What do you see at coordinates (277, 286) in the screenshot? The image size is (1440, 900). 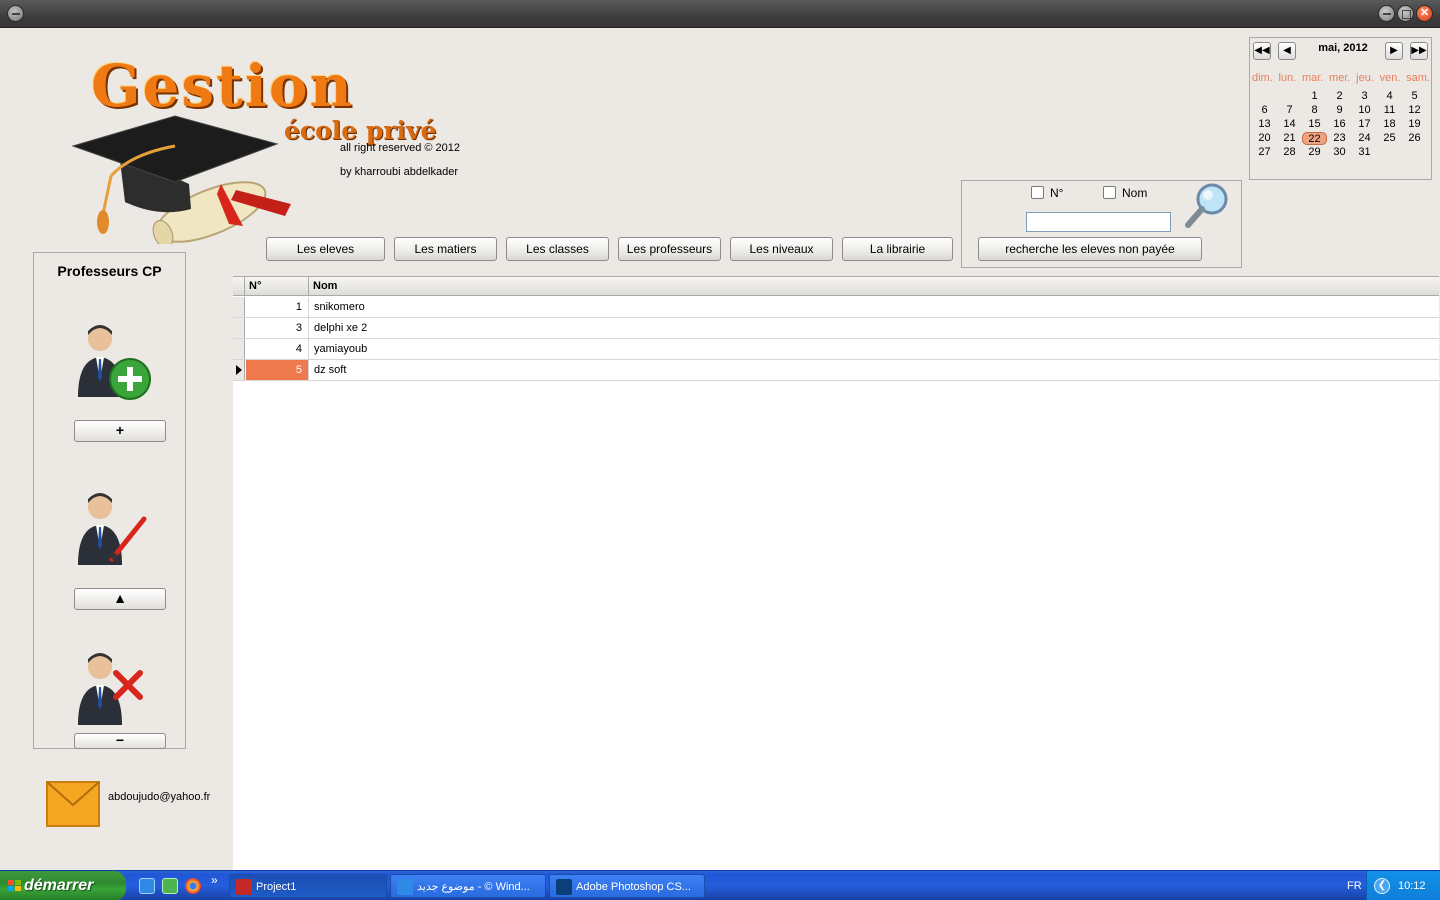 I see `column-header-number: N°` at bounding box center [277, 286].